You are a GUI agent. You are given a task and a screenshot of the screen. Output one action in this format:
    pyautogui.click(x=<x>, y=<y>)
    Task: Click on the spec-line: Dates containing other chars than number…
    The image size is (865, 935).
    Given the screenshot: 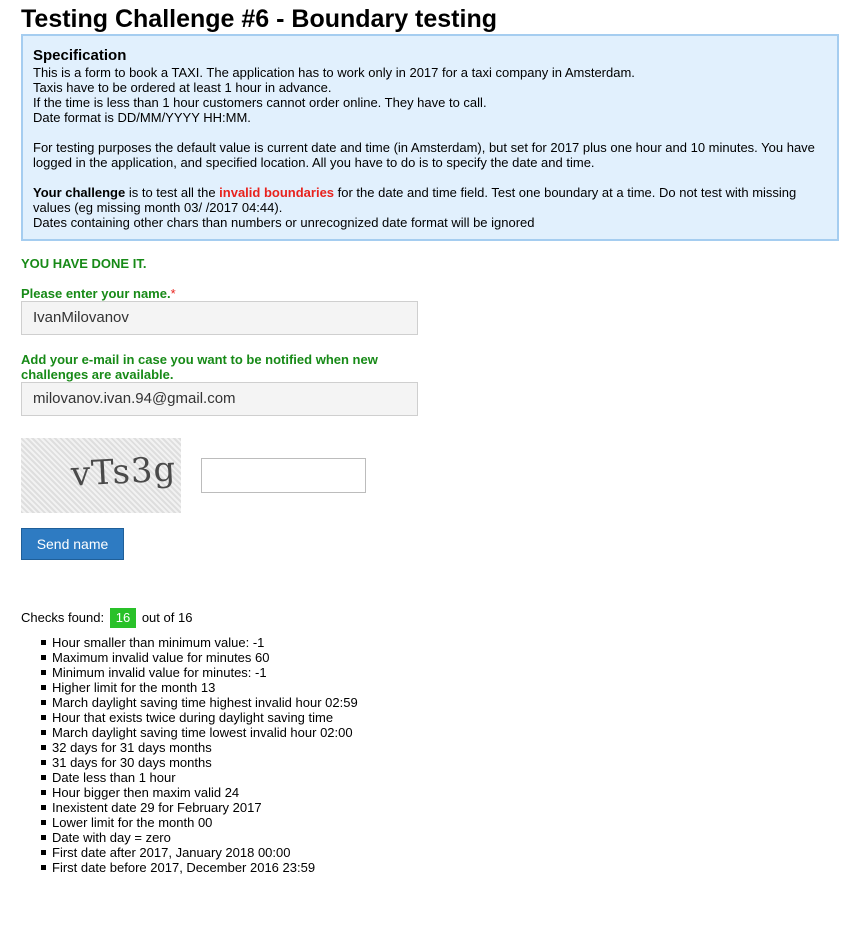 What is the action you would take?
    pyautogui.click(x=284, y=222)
    